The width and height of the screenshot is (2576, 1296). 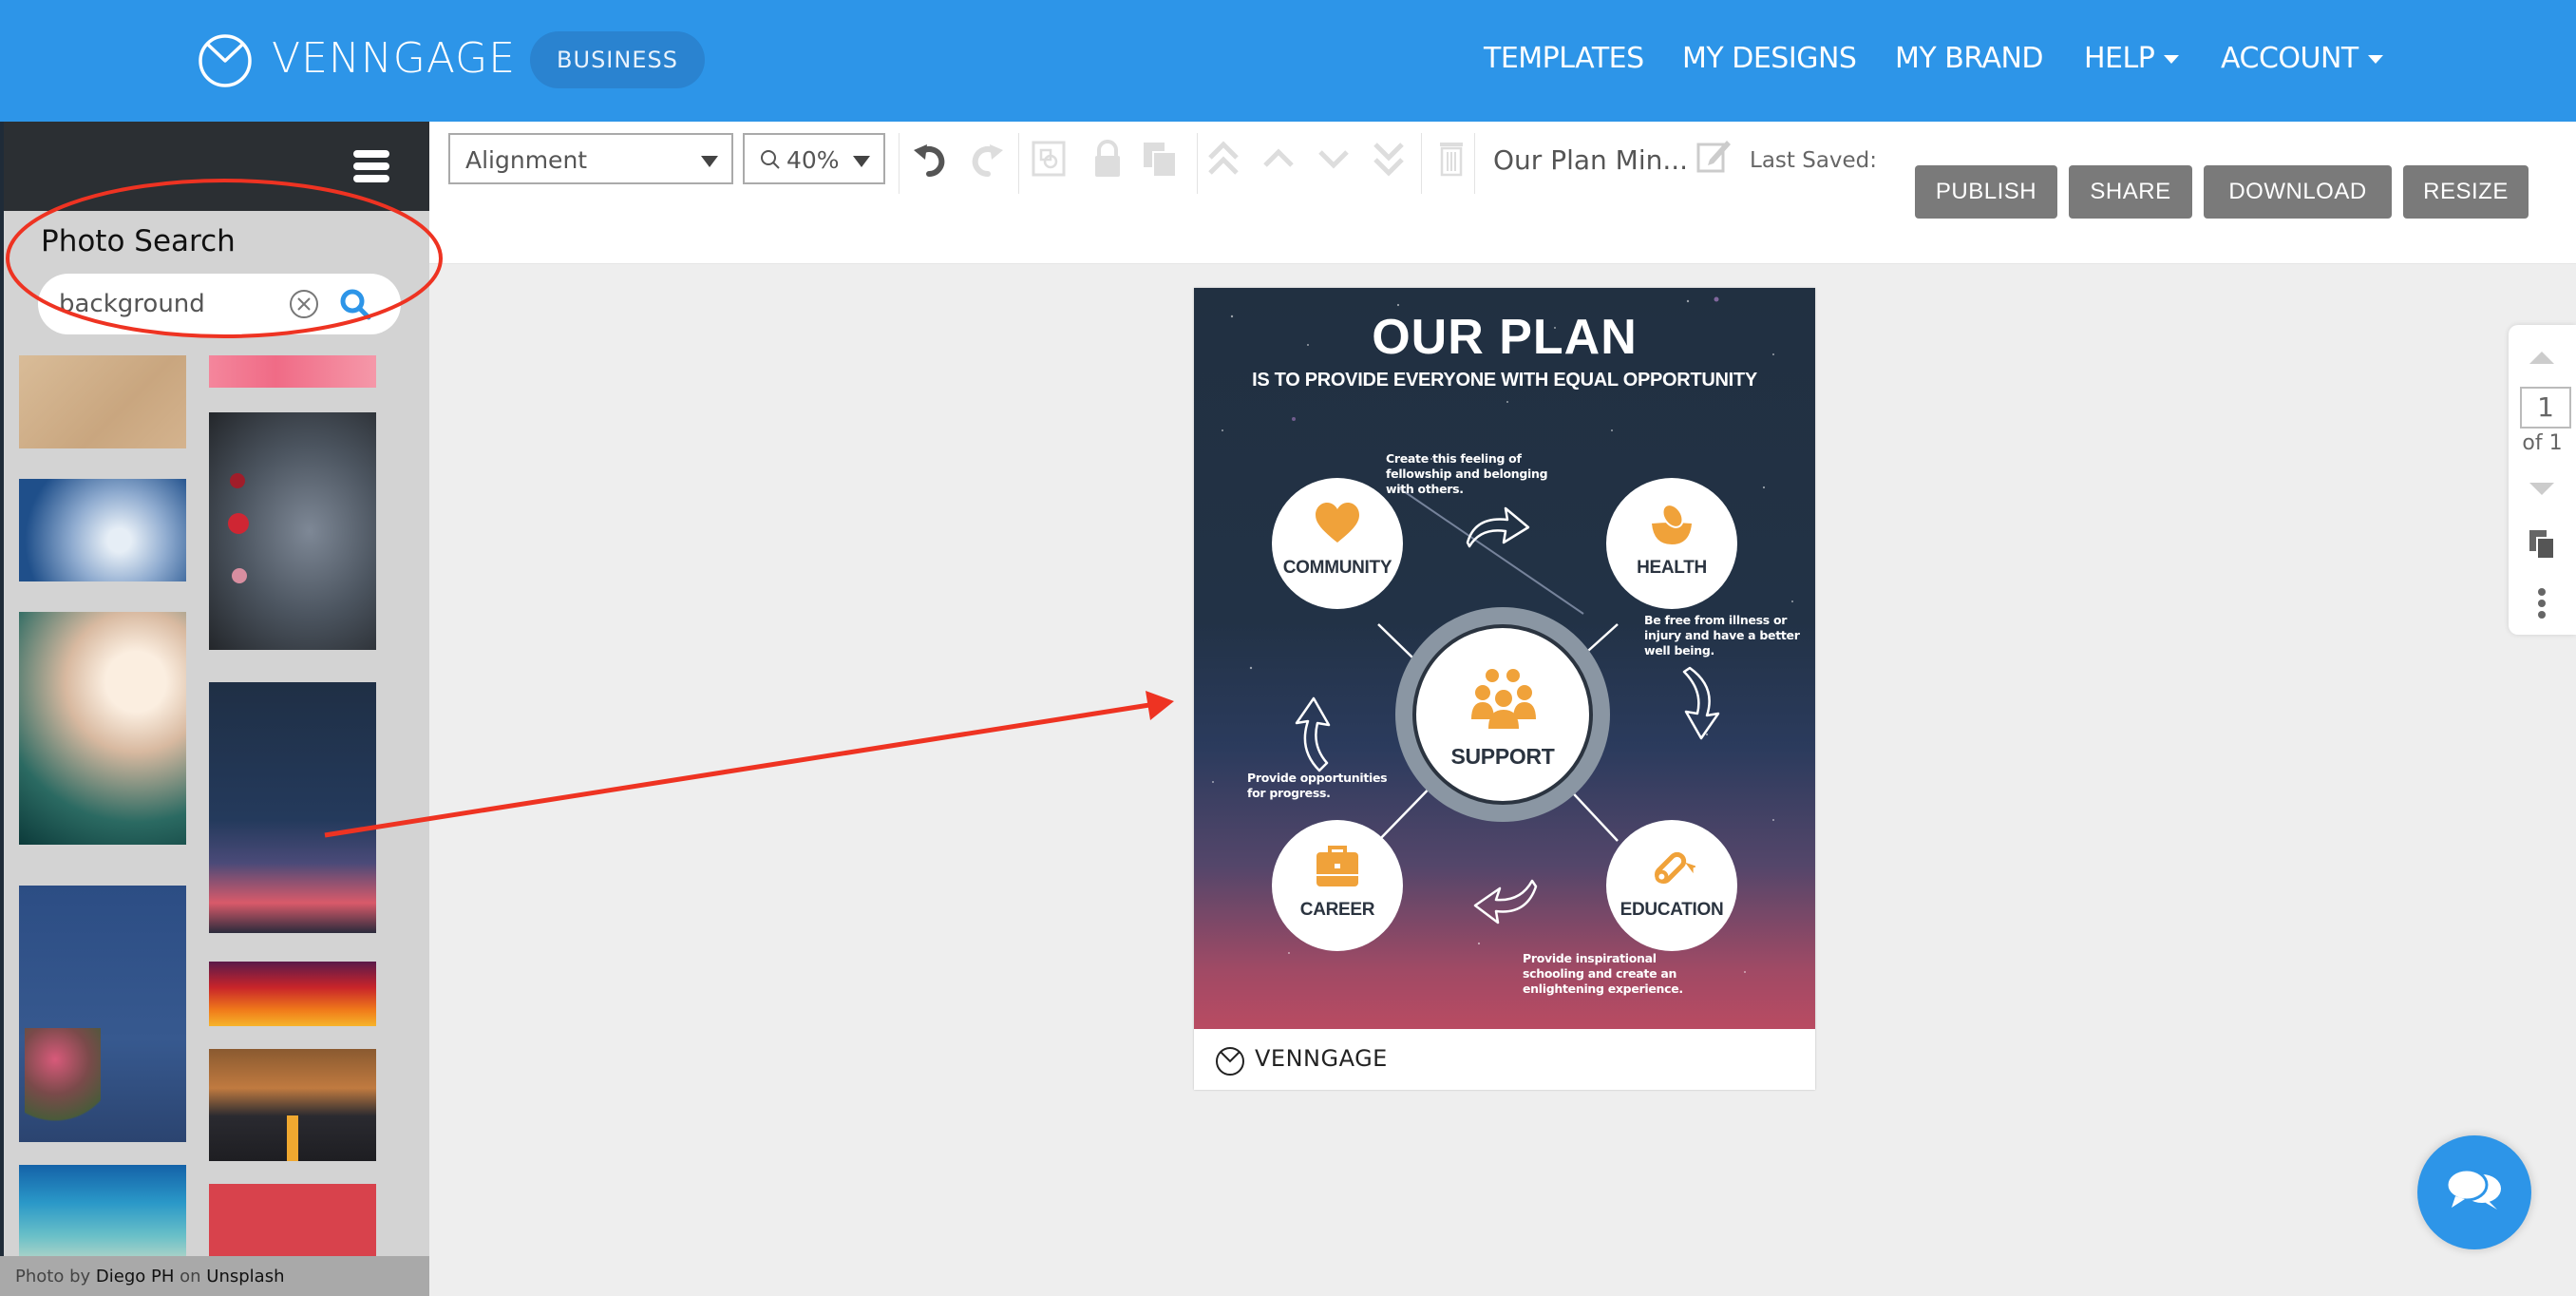 I want to click on cycle-arrows, so click(x=1507, y=715).